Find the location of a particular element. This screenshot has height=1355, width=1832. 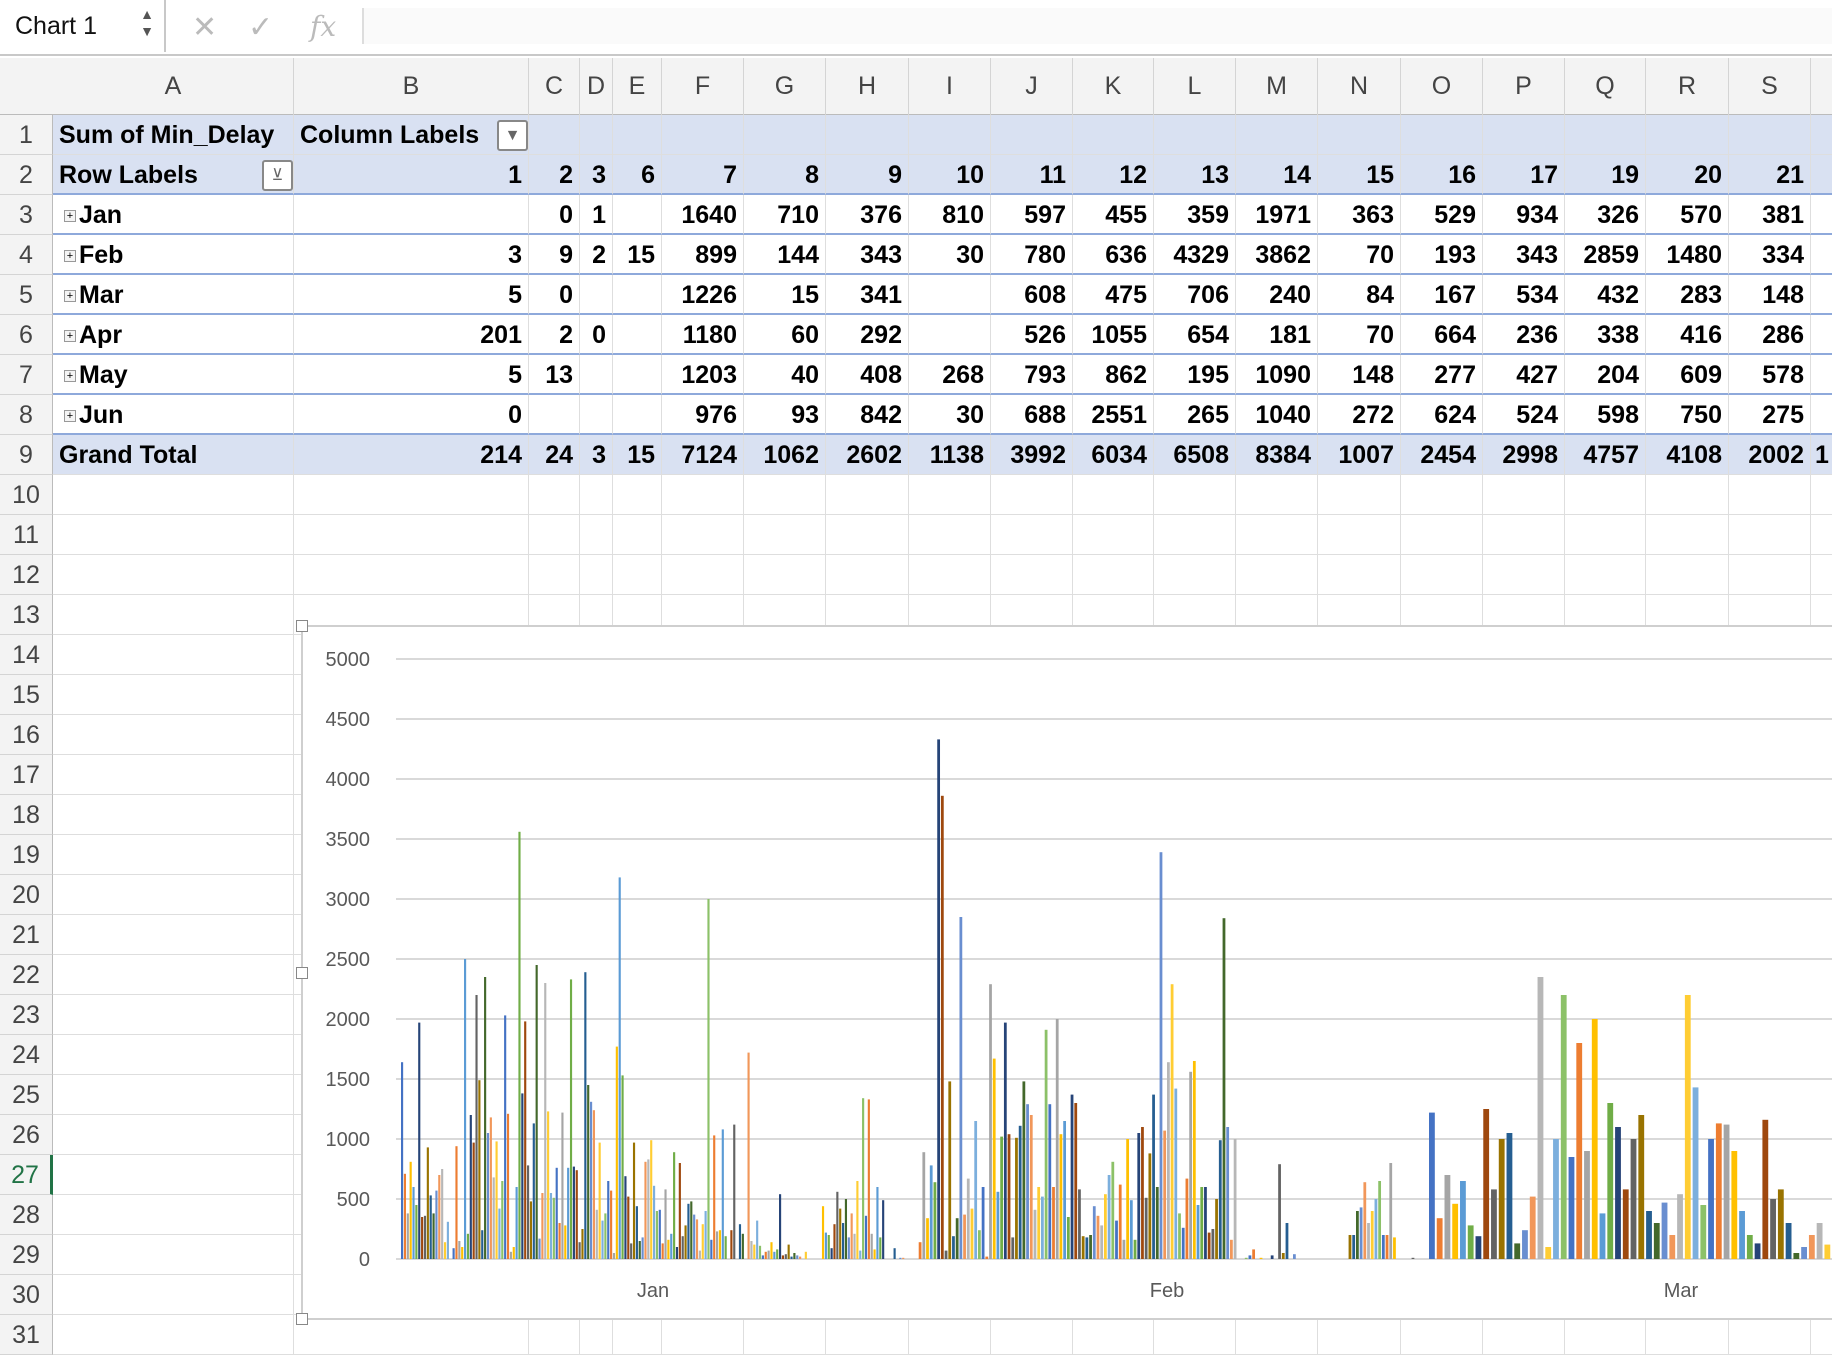

row-labels-filter-icon: ⊻ is located at coordinates (277, 175).